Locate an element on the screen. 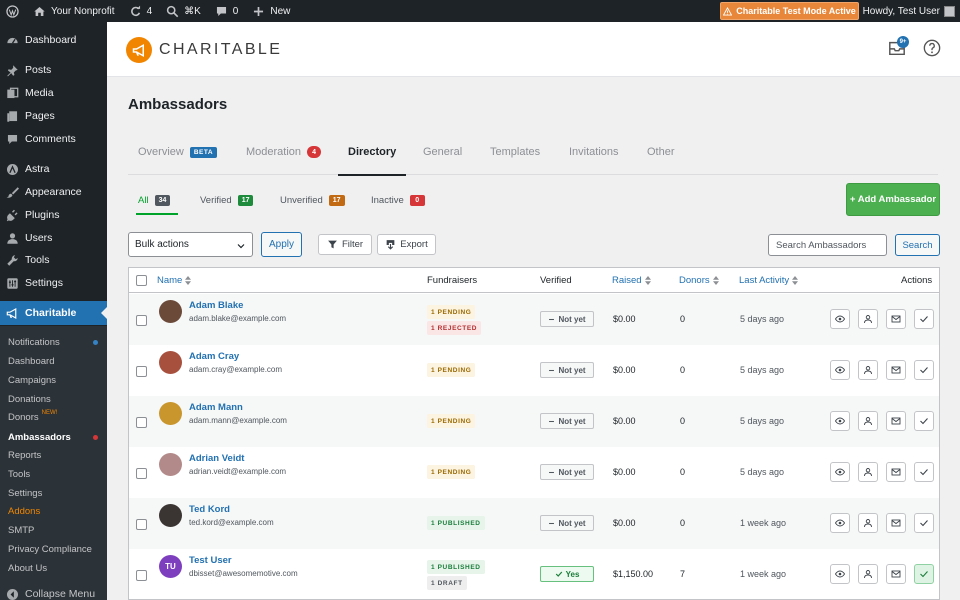  verified-status: Yes is located at coordinates (567, 574).